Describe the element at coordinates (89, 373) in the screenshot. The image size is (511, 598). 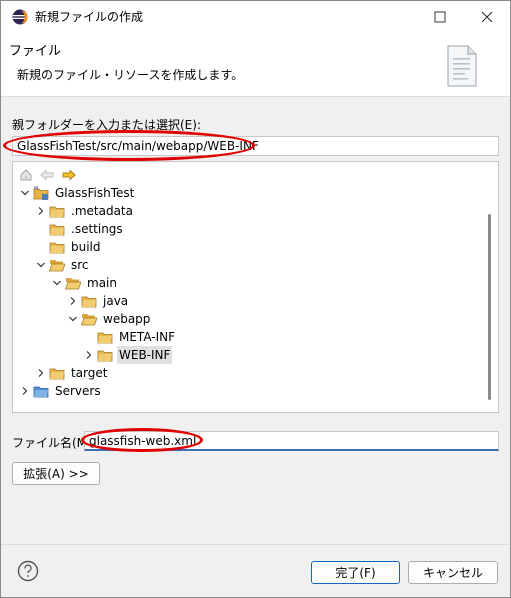
I see `tree-item-label: target` at that location.